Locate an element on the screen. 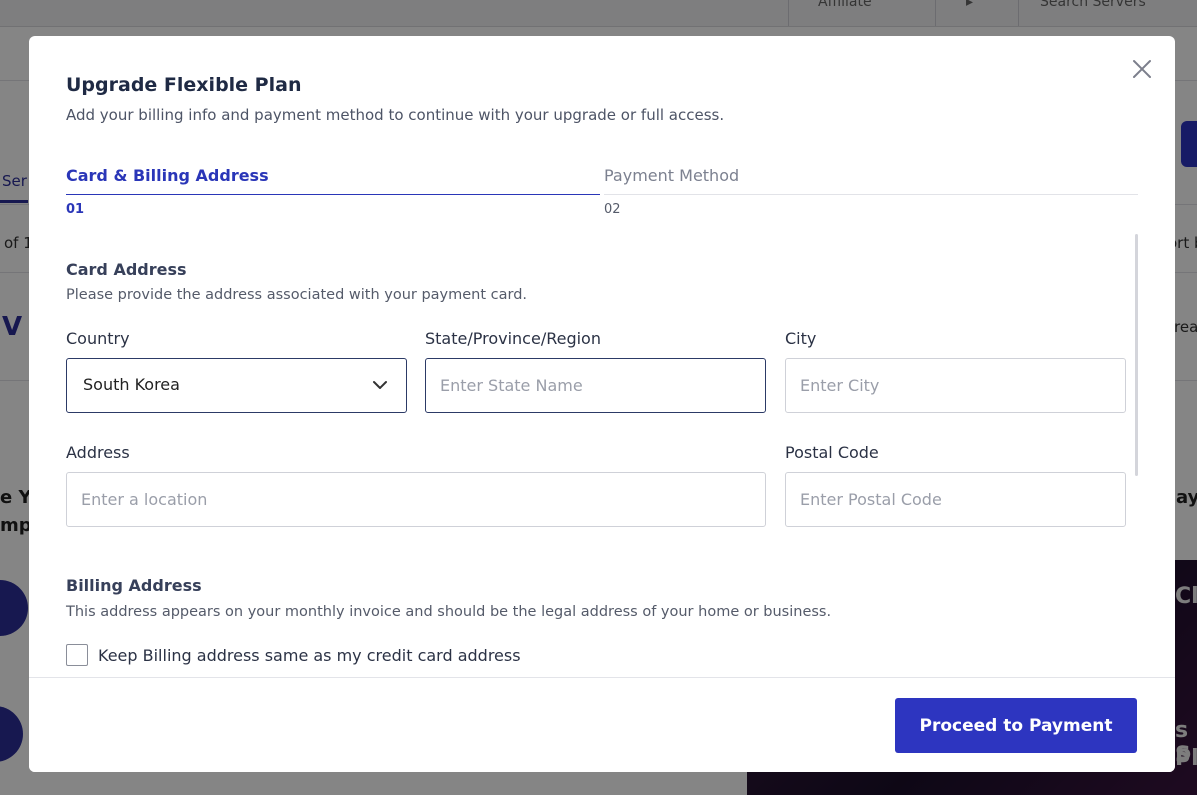 The width and height of the screenshot is (1197, 795). city-label: City is located at coordinates (801, 338).